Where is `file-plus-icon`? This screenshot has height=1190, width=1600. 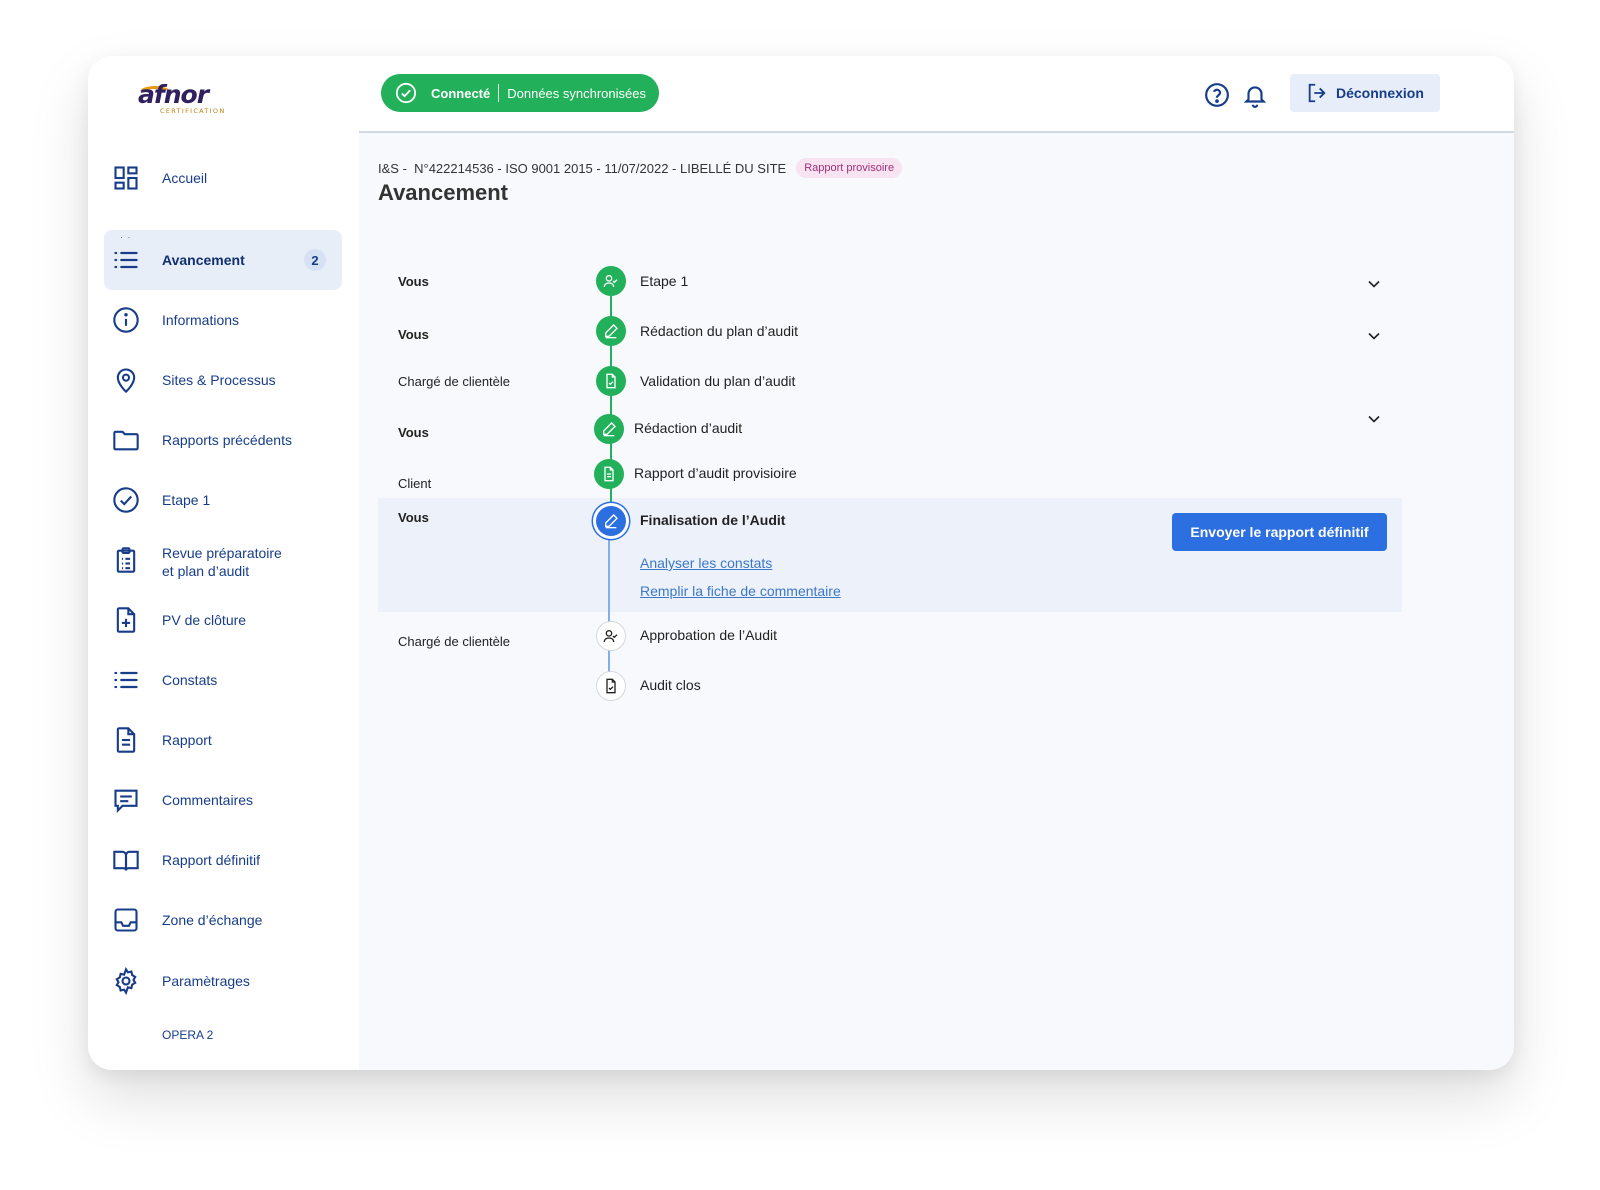
file-plus-icon is located at coordinates (126, 620).